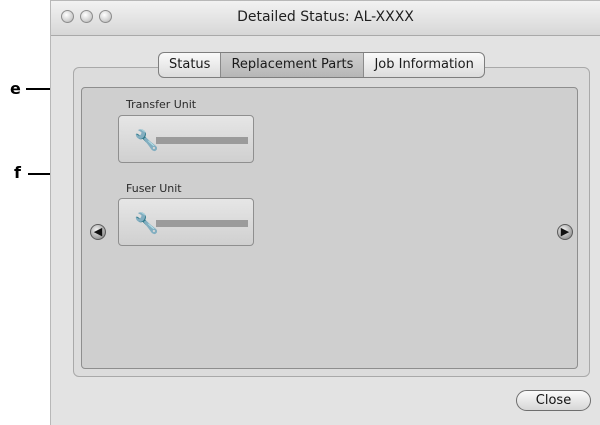 The image size is (600, 425). I want to click on title-bar: Detailed Status: AL-XXXX, so click(325, 18).